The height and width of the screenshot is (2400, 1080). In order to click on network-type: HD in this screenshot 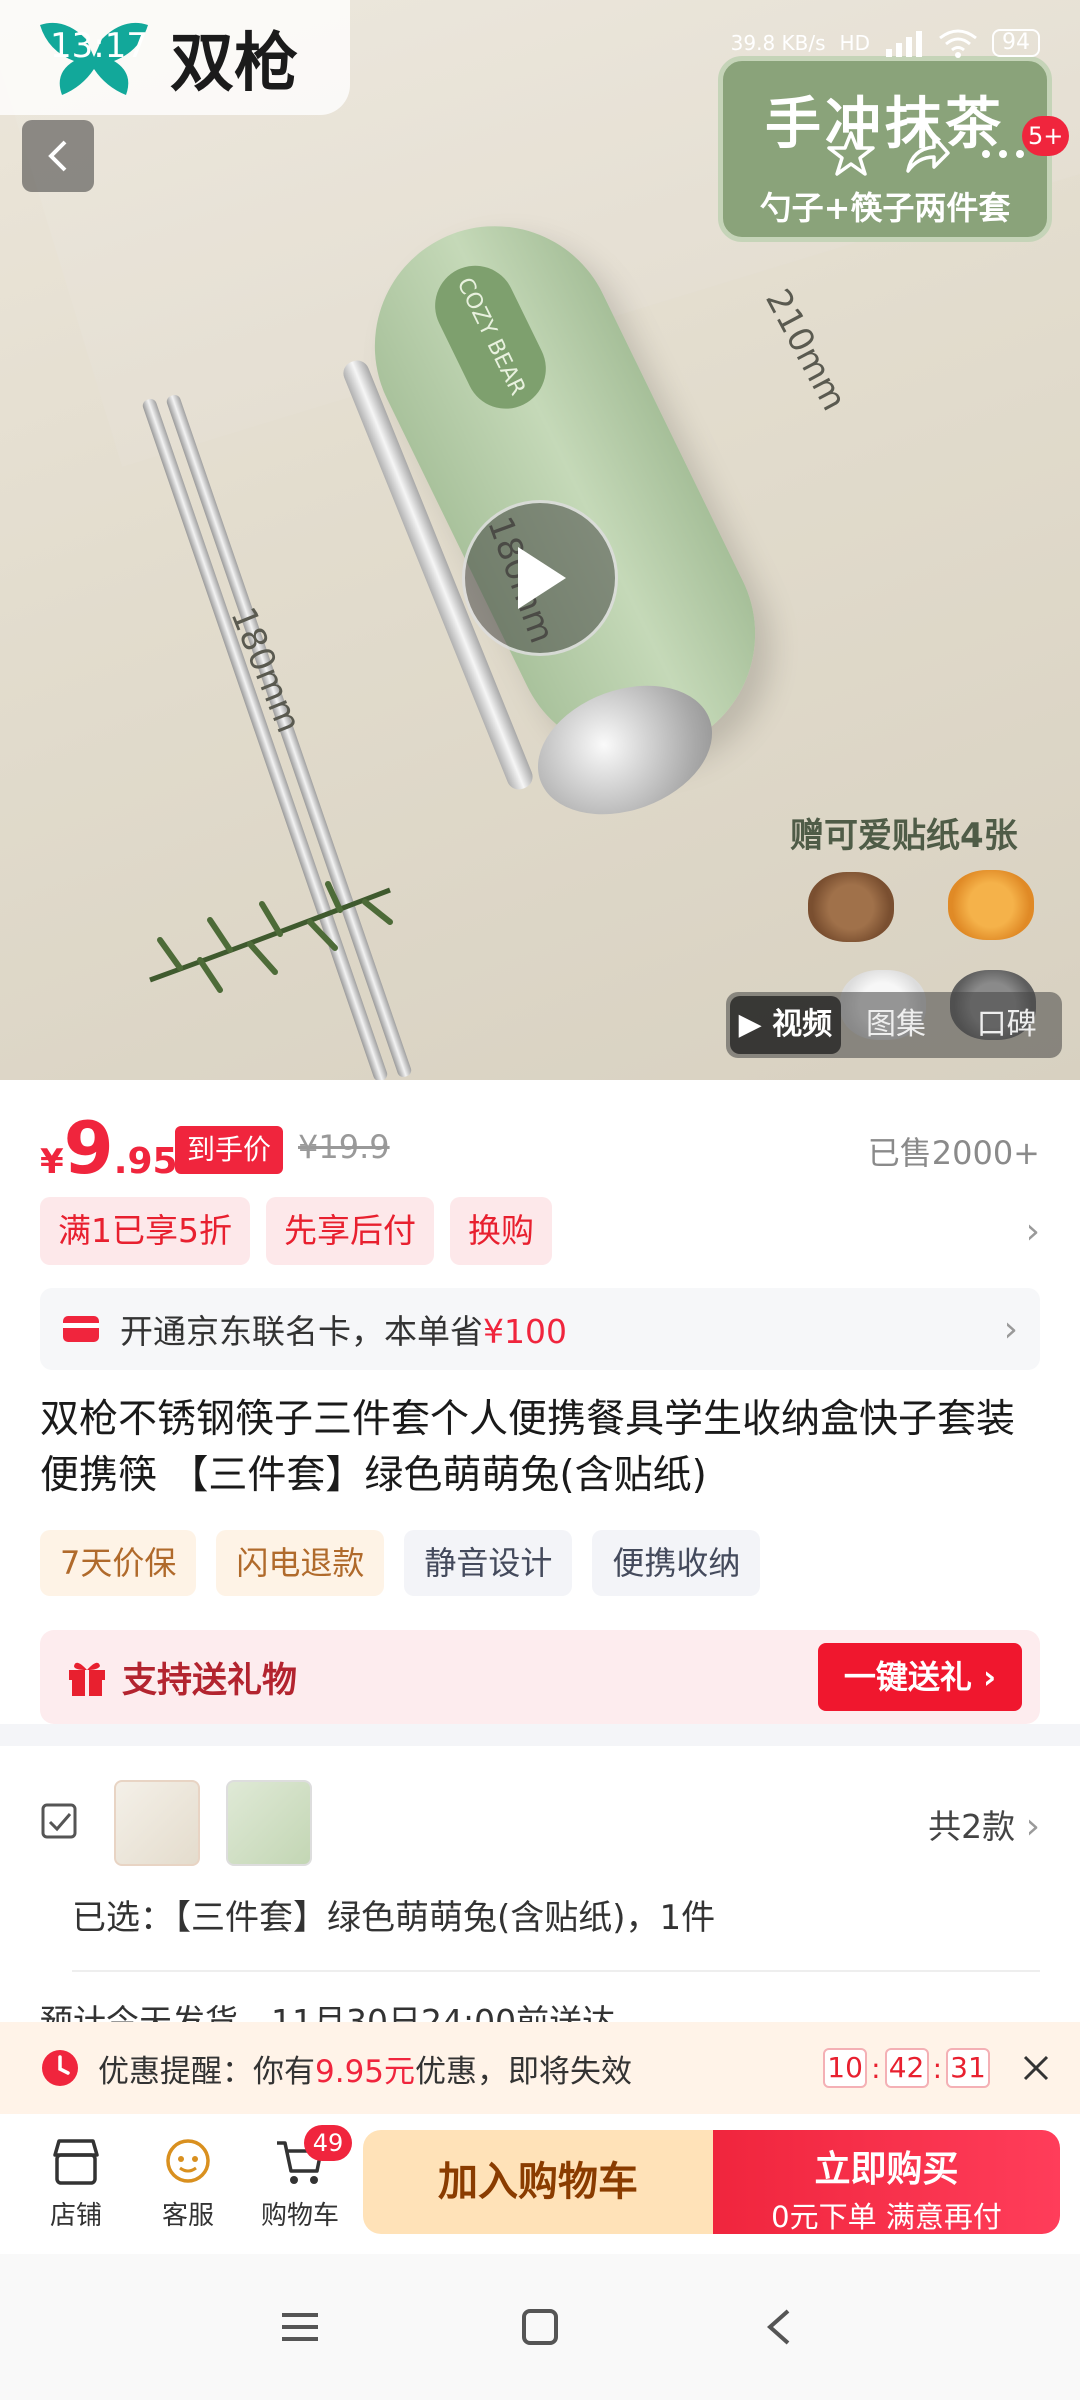, I will do `click(854, 43)`.